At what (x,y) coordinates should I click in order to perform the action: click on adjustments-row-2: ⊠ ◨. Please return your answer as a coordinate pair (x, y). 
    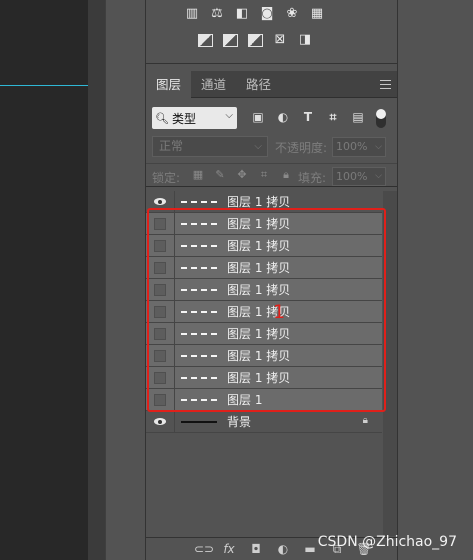
    Looking at the image, I should click on (255, 40).